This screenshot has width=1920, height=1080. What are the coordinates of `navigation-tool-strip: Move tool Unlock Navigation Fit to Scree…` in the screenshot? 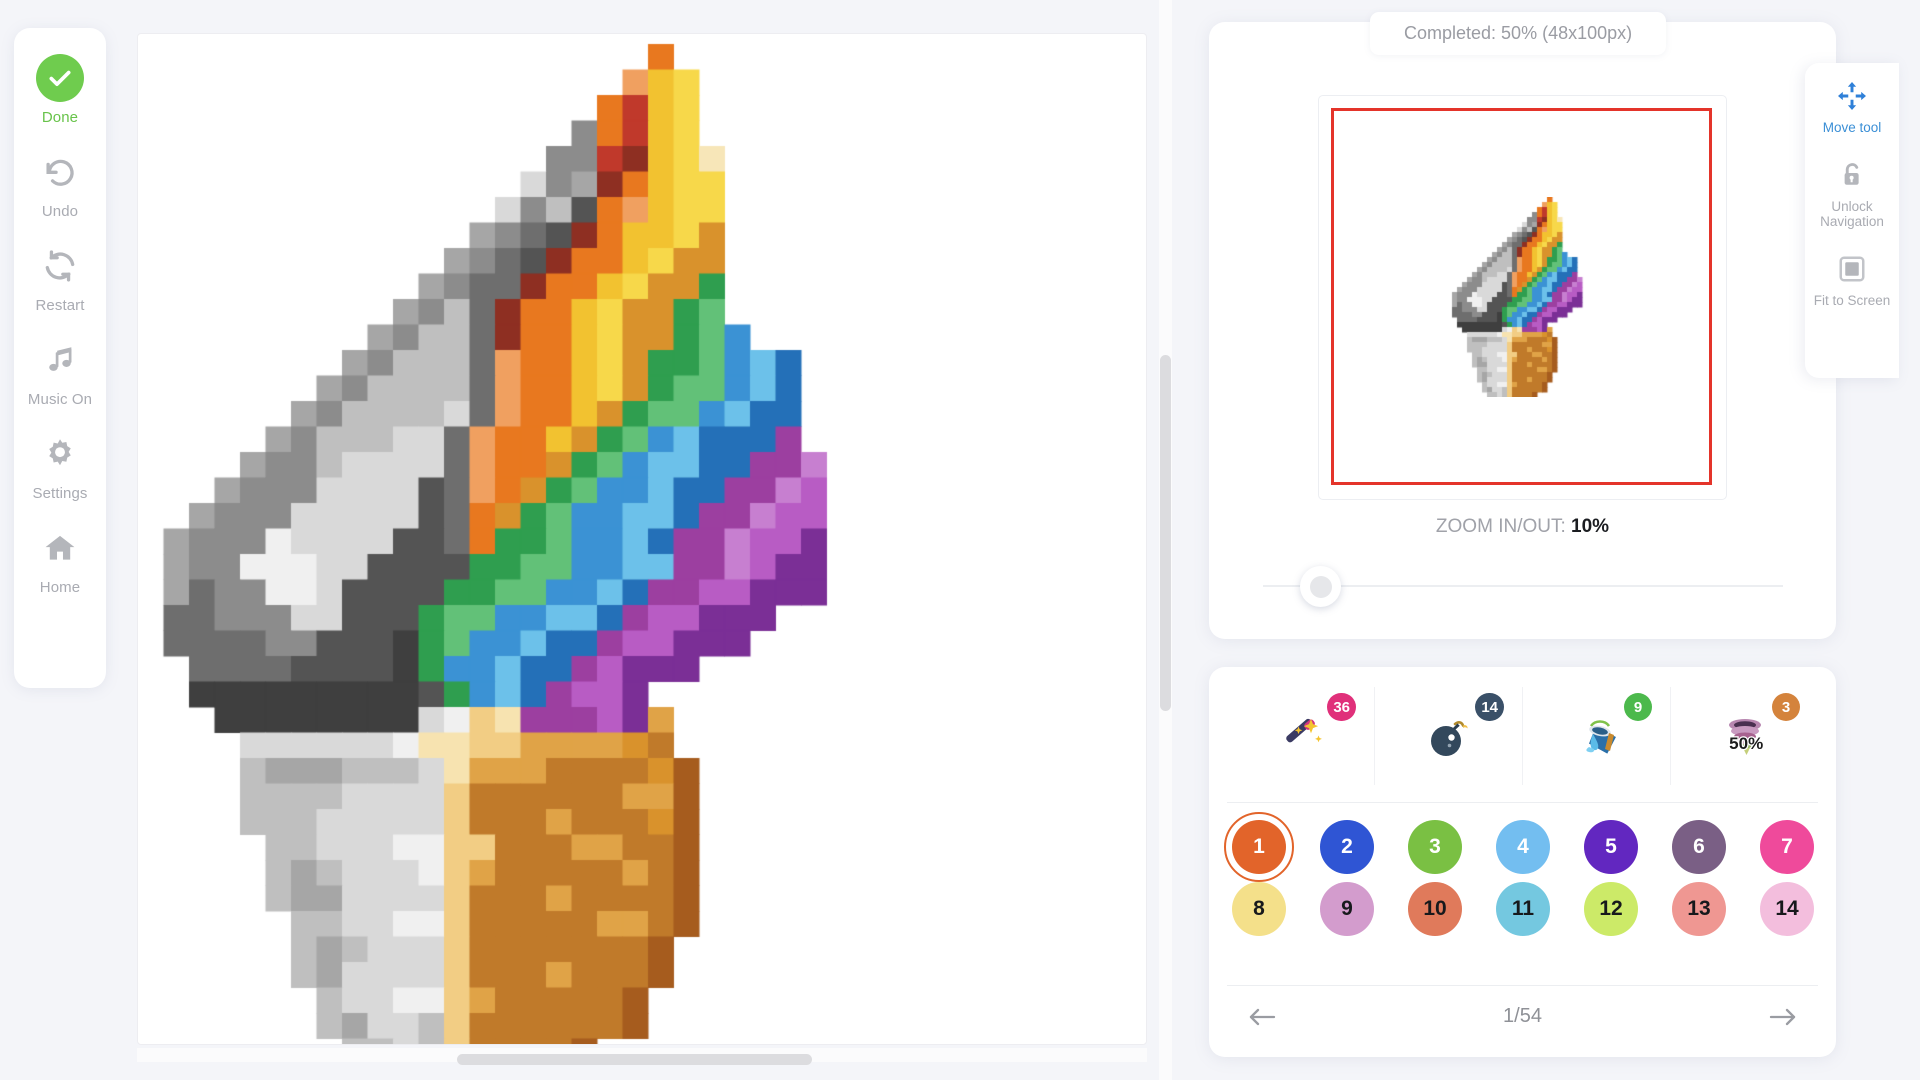 It's located at (1852, 220).